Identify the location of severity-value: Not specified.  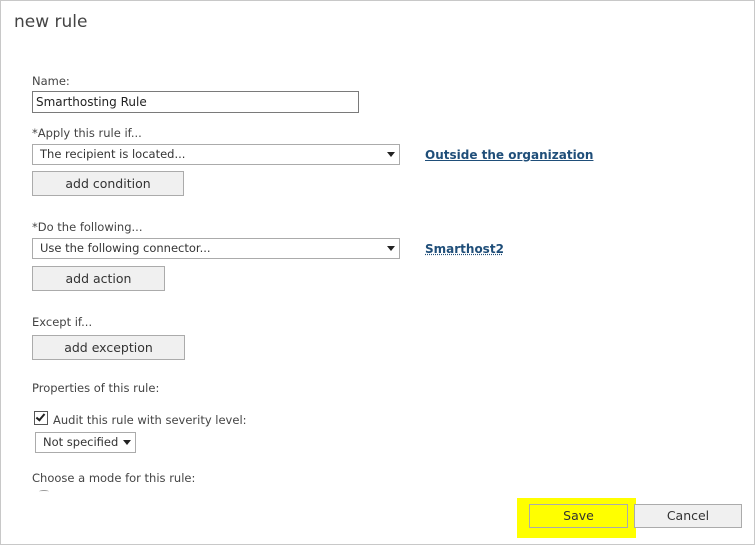
(81, 442).